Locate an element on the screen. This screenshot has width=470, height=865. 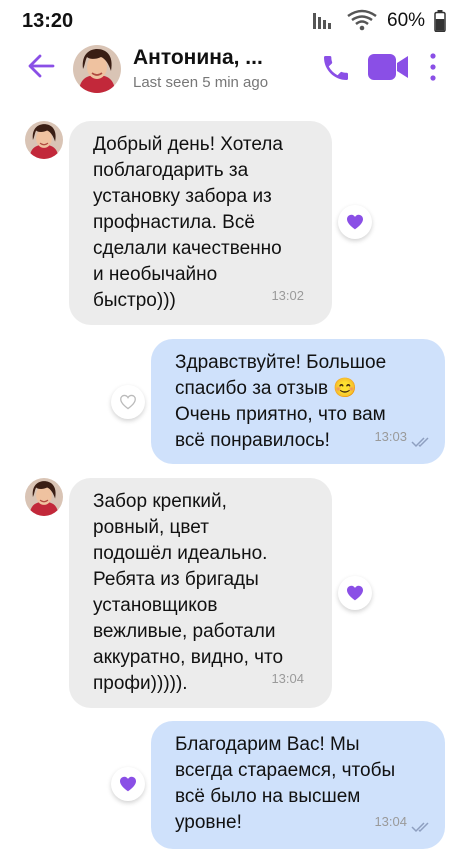
message-time: 13:02 is located at coordinates (287, 295).